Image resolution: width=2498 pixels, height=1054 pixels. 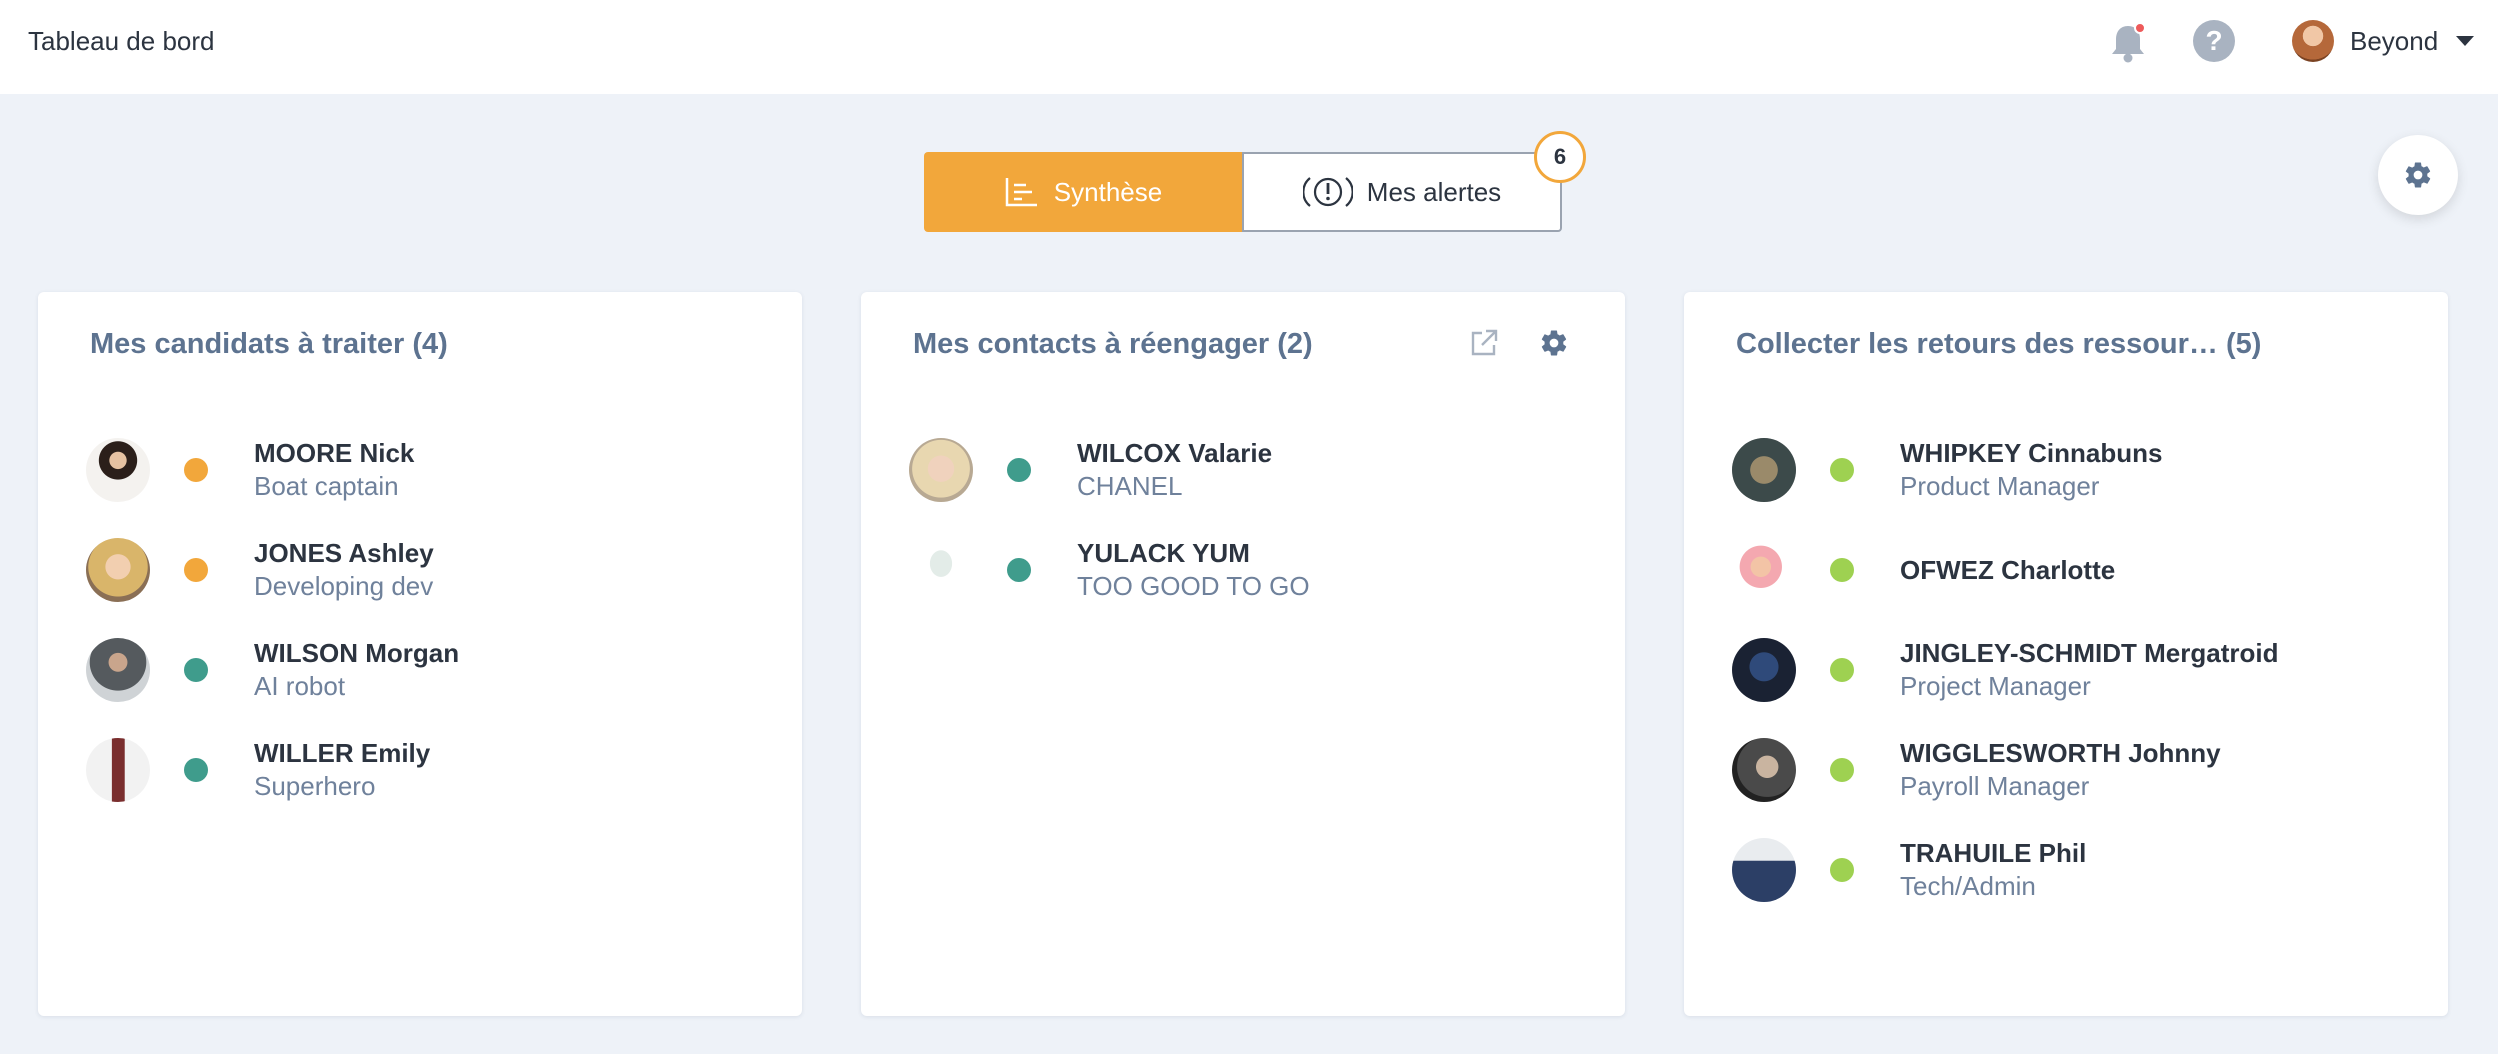 What do you see at coordinates (2031, 470) in the screenshot?
I see `list-item-text: WHIPKEY Cinnabuns Product Manager` at bounding box center [2031, 470].